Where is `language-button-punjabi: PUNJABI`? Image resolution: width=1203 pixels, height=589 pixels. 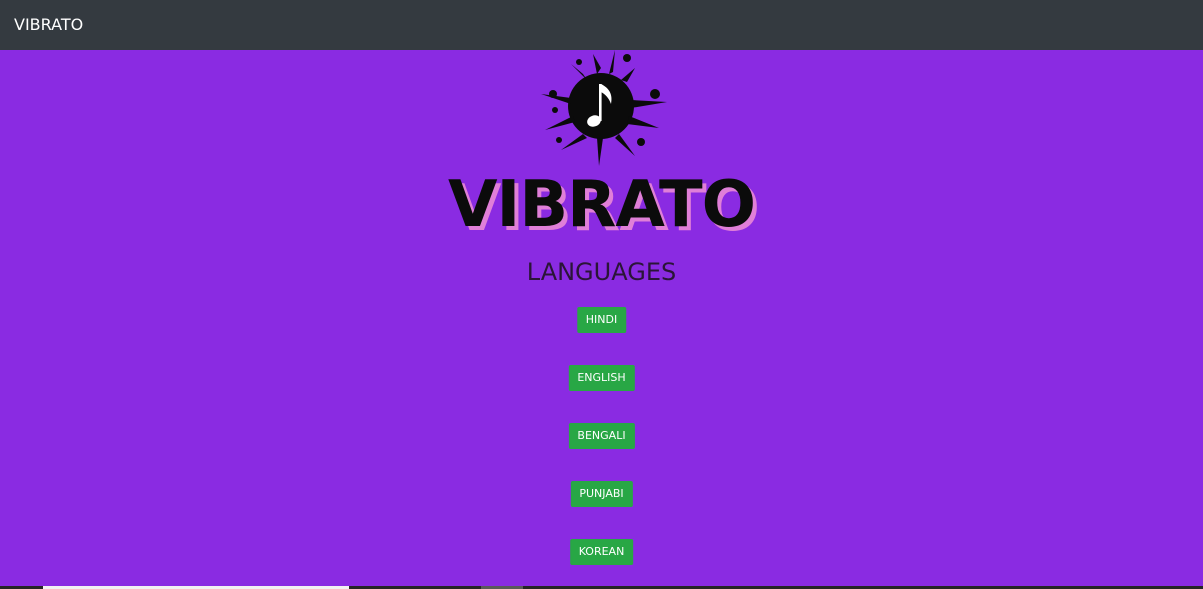 language-button-punjabi: PUNJABI is located at coordinates (601, 494).